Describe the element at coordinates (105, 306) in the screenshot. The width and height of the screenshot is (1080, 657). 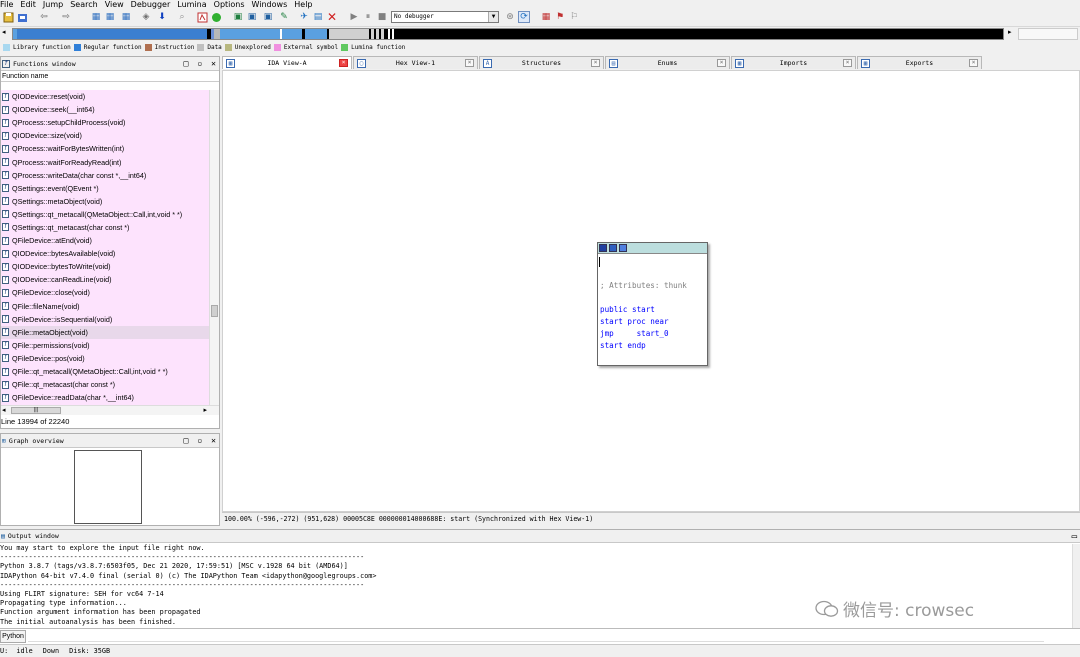
I see `function-row: f QFile::fileName(void)` at that location.